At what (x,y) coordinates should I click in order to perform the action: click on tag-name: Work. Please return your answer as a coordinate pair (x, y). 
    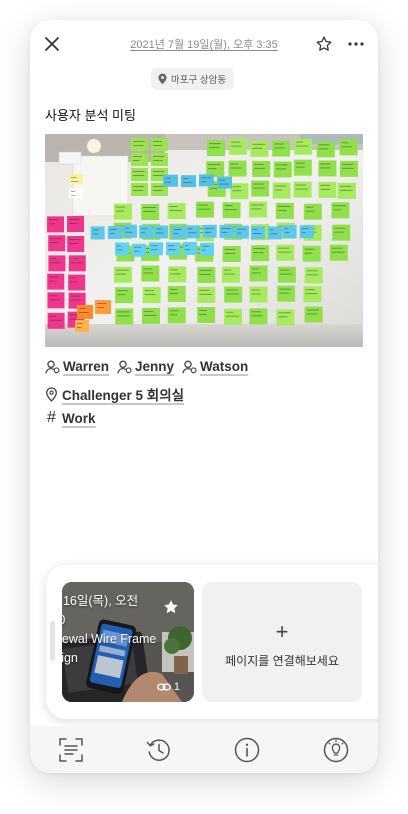
    Looking at the image, I should click on (79, 418).